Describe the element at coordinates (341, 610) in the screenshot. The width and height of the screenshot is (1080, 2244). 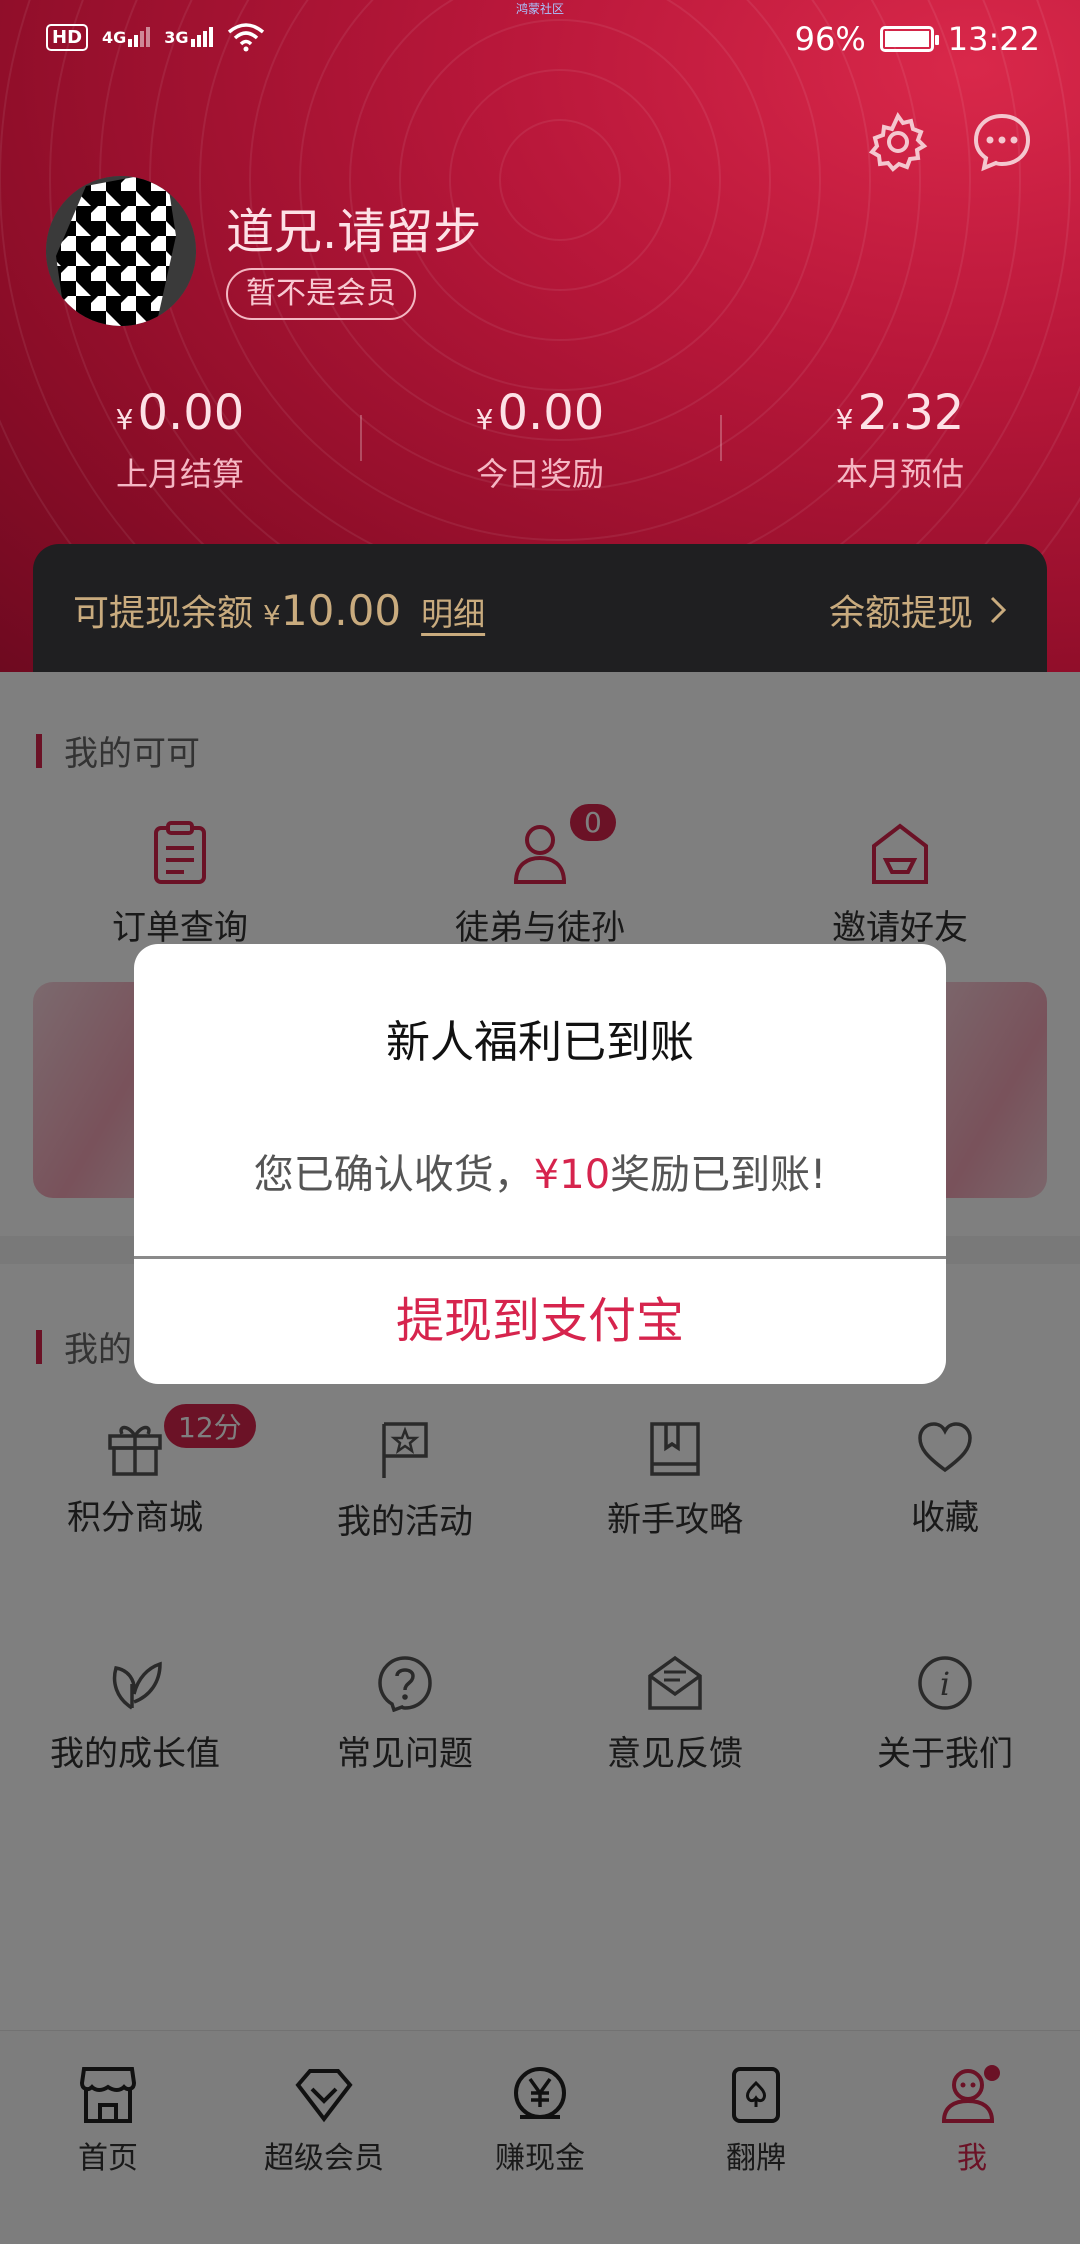
I see `balance-amount: 10.00` at that location.